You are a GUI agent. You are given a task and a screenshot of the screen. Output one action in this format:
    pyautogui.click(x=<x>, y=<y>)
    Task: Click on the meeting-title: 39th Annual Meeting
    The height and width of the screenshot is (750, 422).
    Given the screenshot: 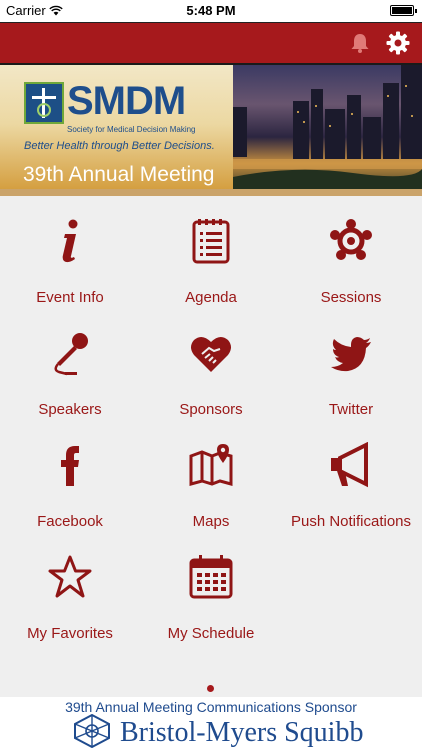 What is the action you would take?
    pyautogui.click(x=119, y=174)
    